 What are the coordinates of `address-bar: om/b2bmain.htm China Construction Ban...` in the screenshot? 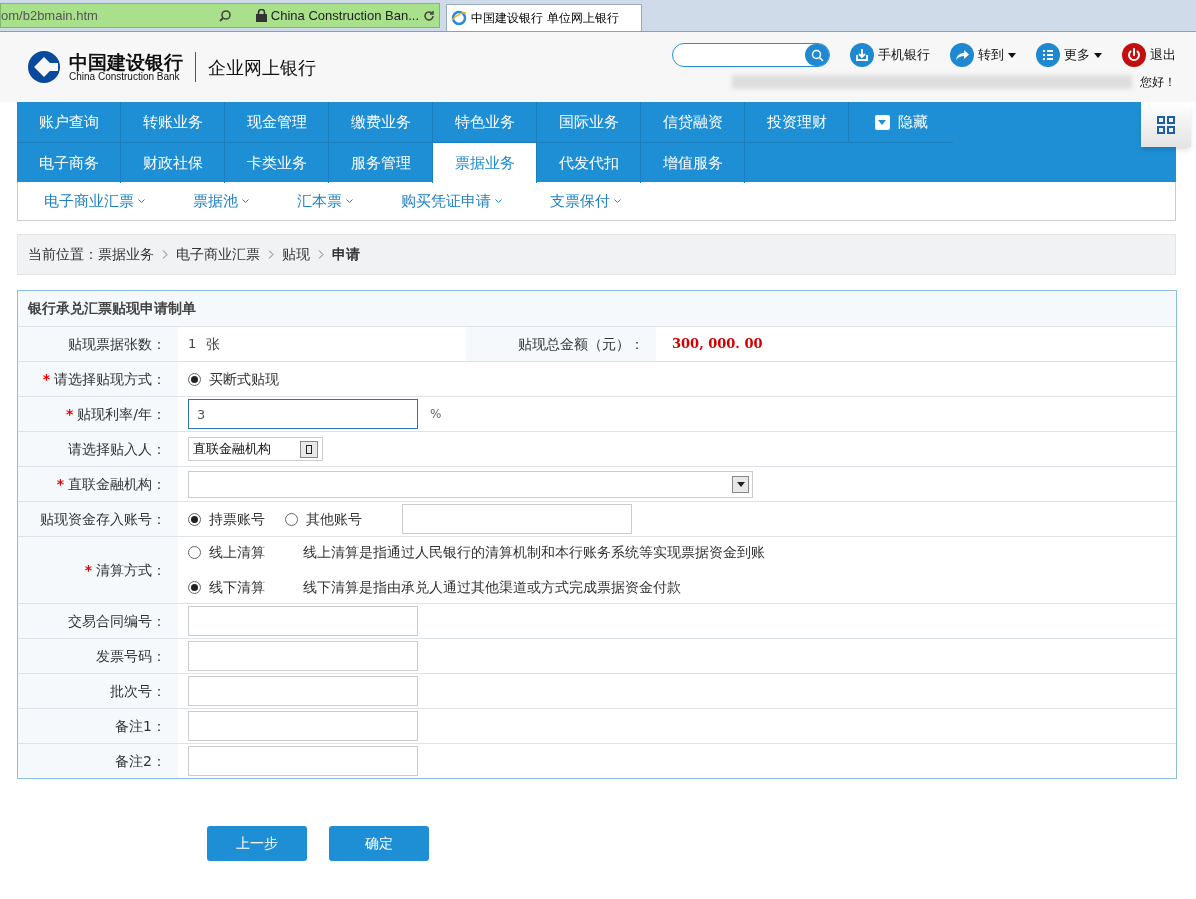 It's located at (220, 15).